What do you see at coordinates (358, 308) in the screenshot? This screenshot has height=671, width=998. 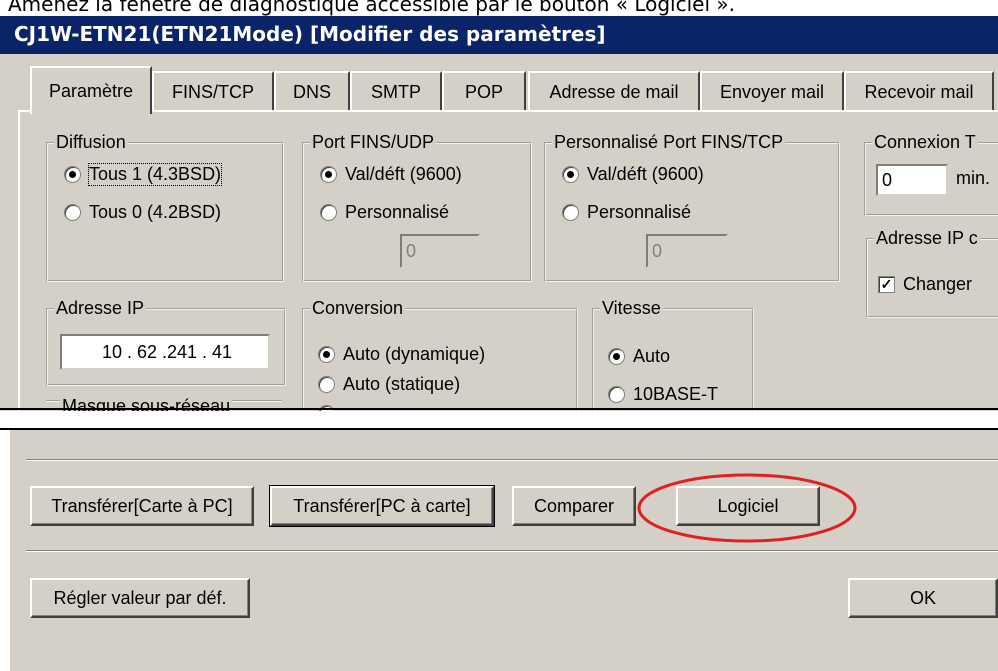 I see `conversion-legend: Conversion` at bounding box center [358, 308].